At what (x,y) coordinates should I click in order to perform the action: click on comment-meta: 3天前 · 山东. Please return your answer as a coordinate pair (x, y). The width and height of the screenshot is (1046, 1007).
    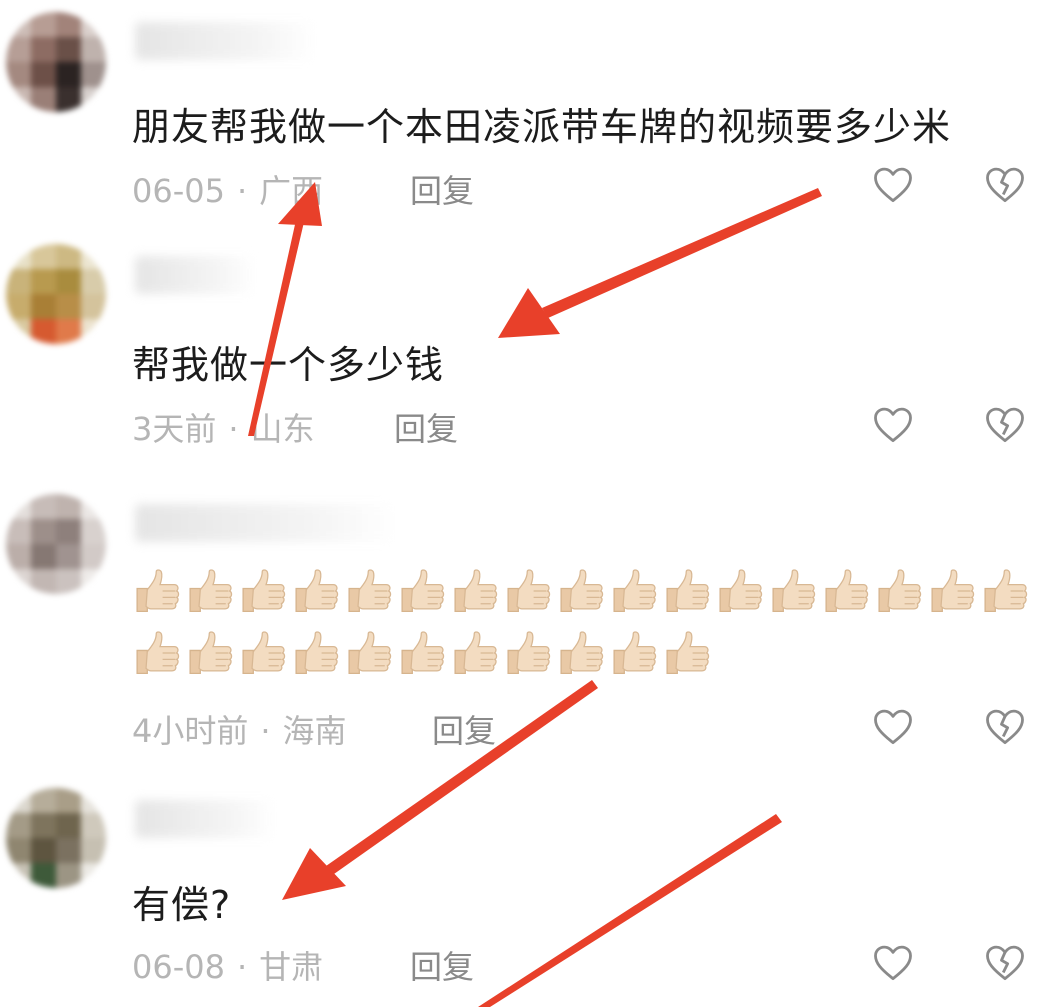
    Looking at the image, I should click on (223, 427).